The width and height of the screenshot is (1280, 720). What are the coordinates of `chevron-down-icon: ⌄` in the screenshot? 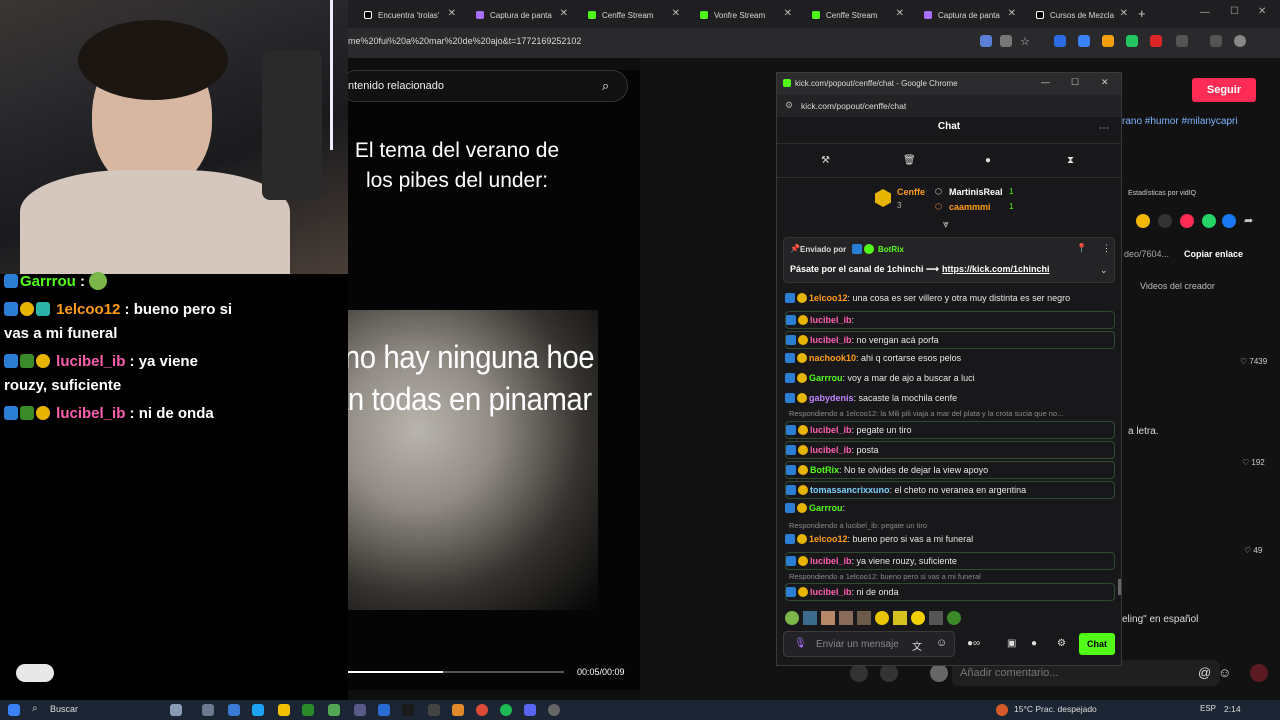 It's located at (1104, 270).